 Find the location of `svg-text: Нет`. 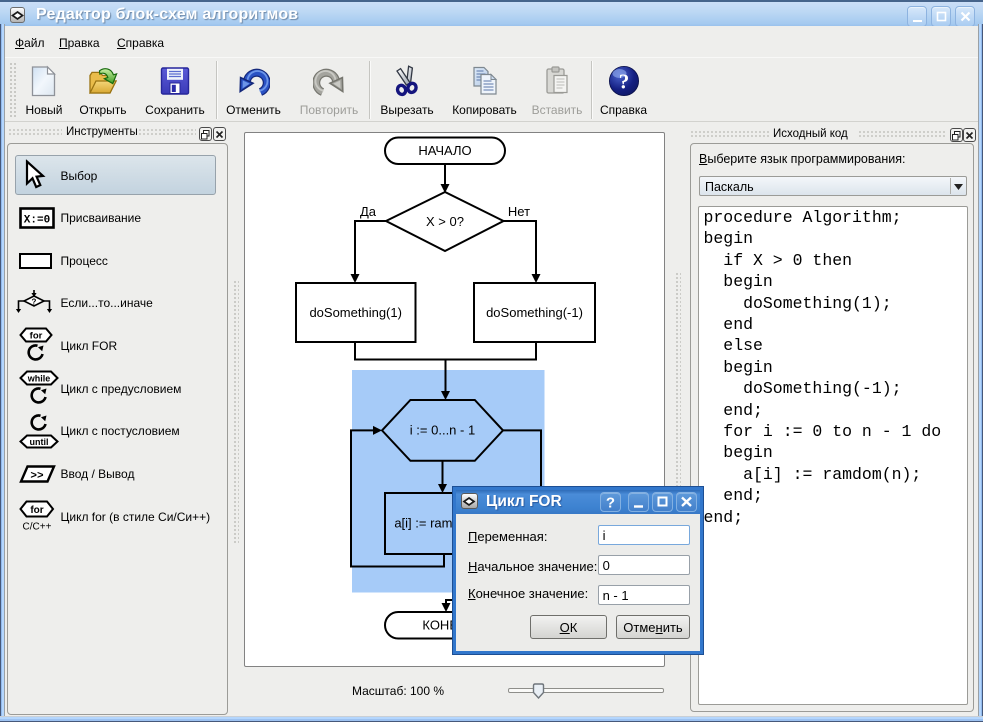

svg-text: Нет is located at coordinates (519, 211).